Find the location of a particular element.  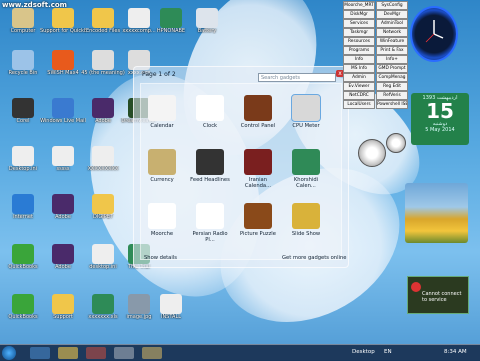

control-panel-icon is located at coordinates (258, 108).